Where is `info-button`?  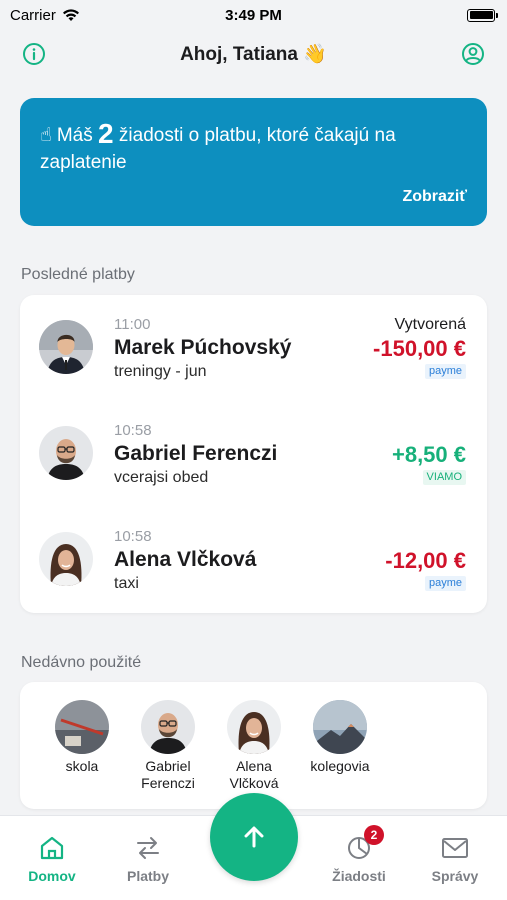 info-button is located at coordinates (34, 54).